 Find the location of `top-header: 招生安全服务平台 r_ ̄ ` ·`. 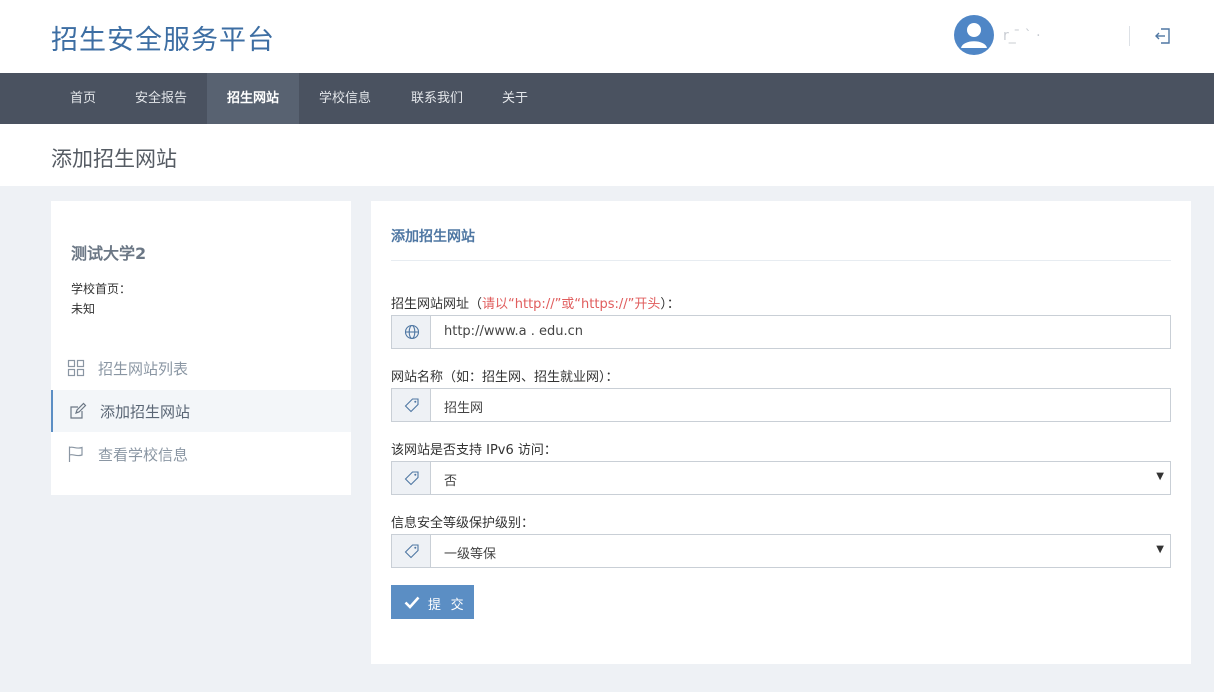

top-header: 招生安全服务平台 r_ ̄ ` · is located at coordinates (607, 36).